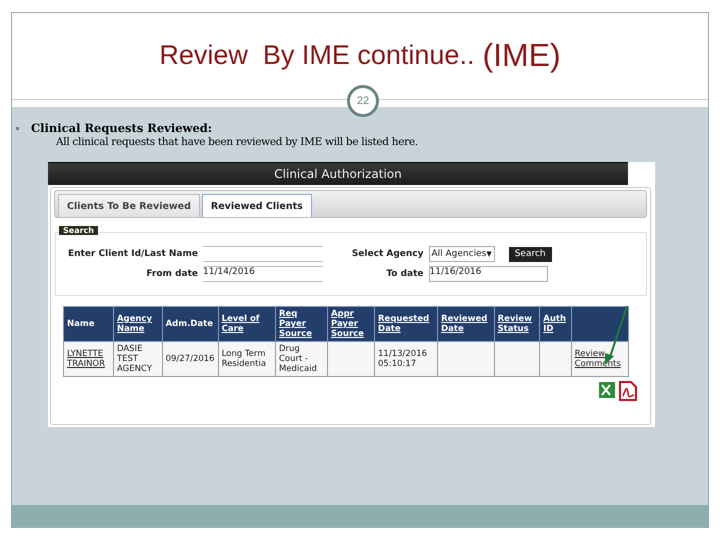 The width and height of the screenshot is (720, 540). I want to click on slide-title-suffix: (IME), so click(521, 55).